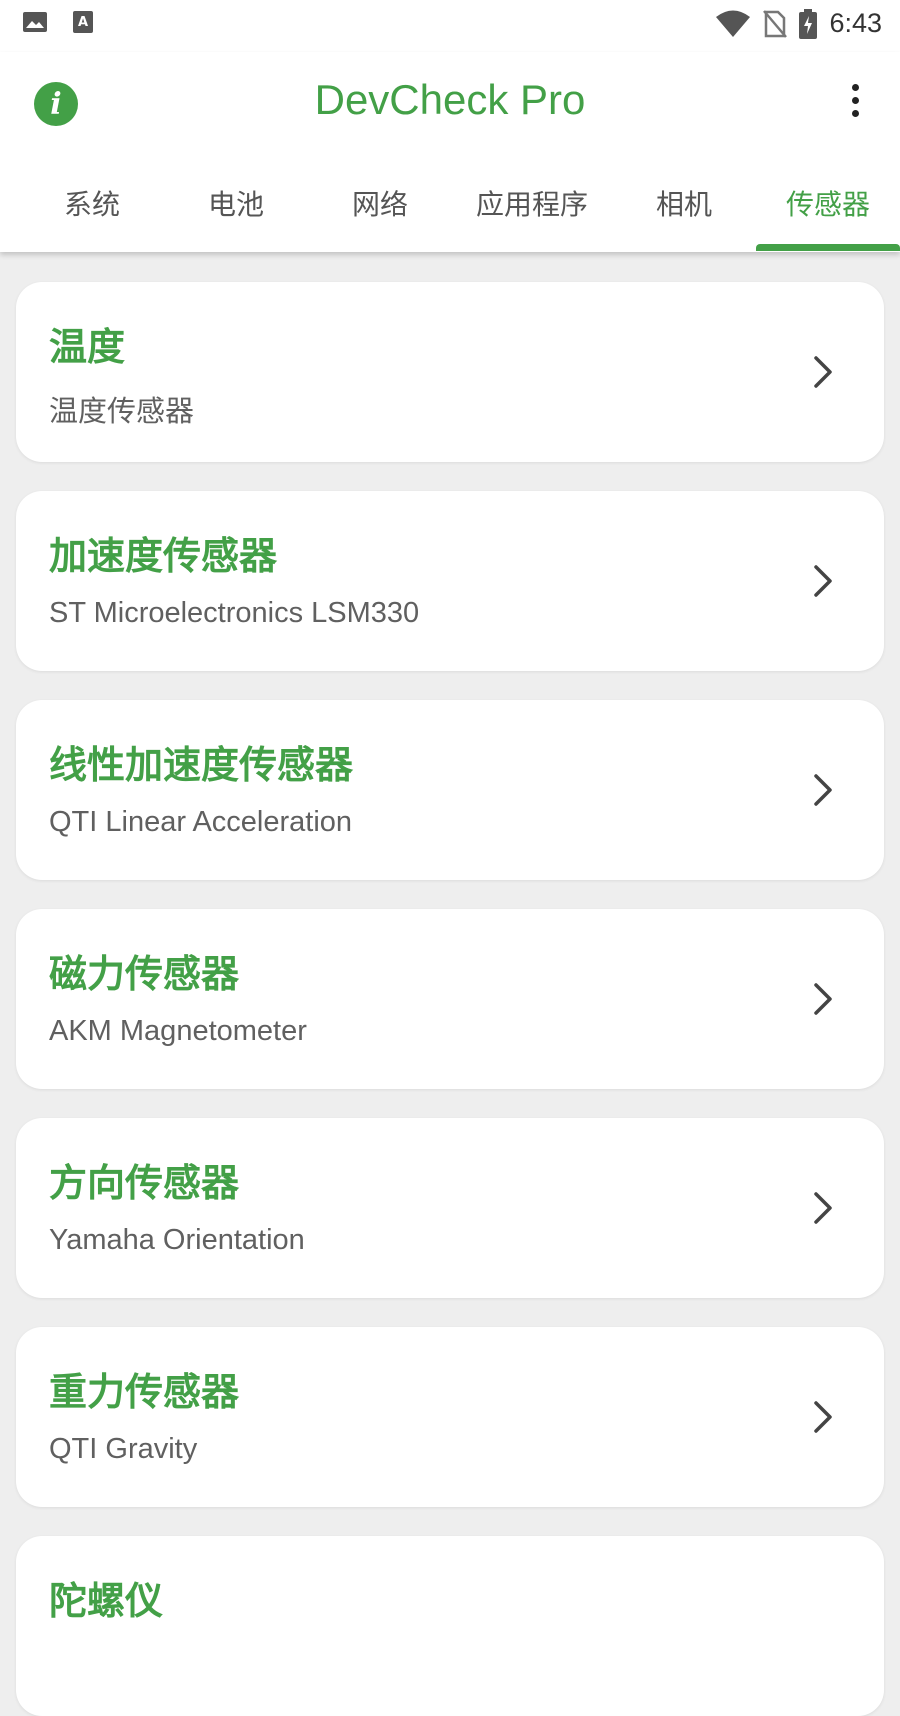 The height and width of the screenshot is (1716, 900). I want to click on gallery-icon, so click(35, 22).